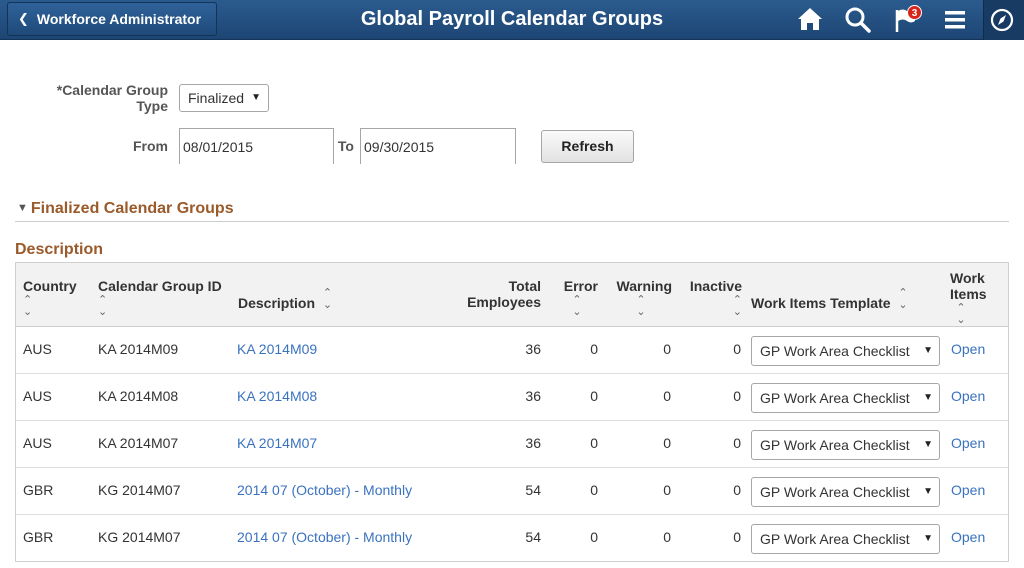 This screenshot has width=1024, height=568. Describe the element at coordinates (218, 147) in the screenshot. I see `from-date-value: 08/01/2015` at that location.